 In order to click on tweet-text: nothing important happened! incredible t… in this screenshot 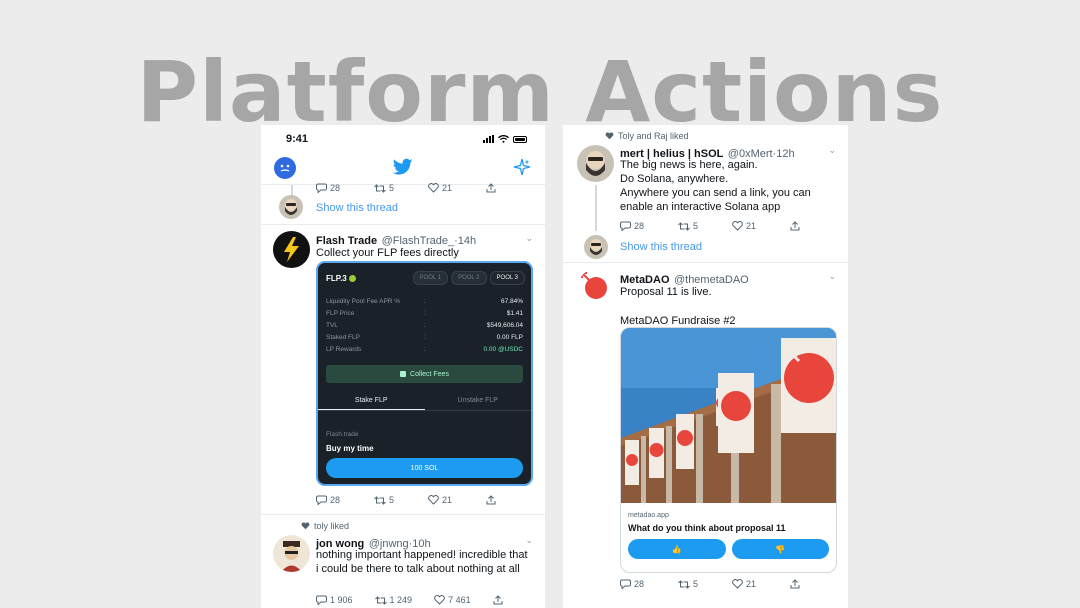, I will do `click(422, 562)`.